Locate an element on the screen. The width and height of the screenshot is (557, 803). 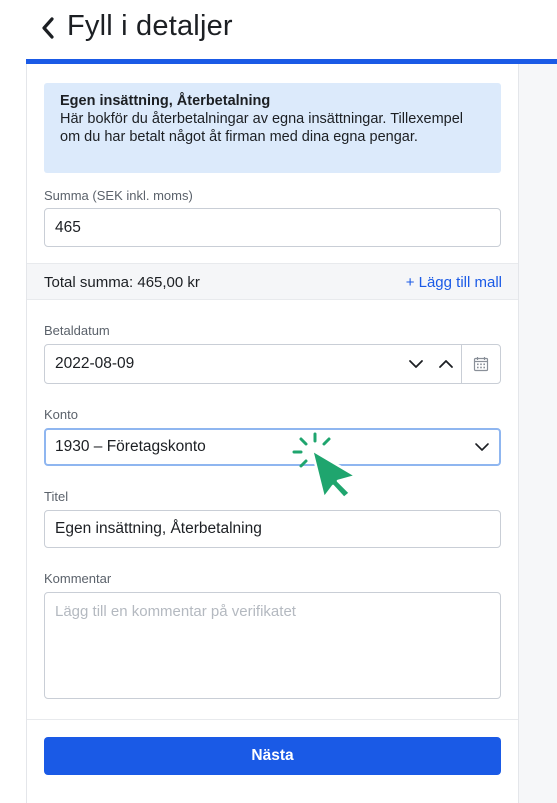
page-title: Fyll i detaljer is located at coordinates (150, 26).